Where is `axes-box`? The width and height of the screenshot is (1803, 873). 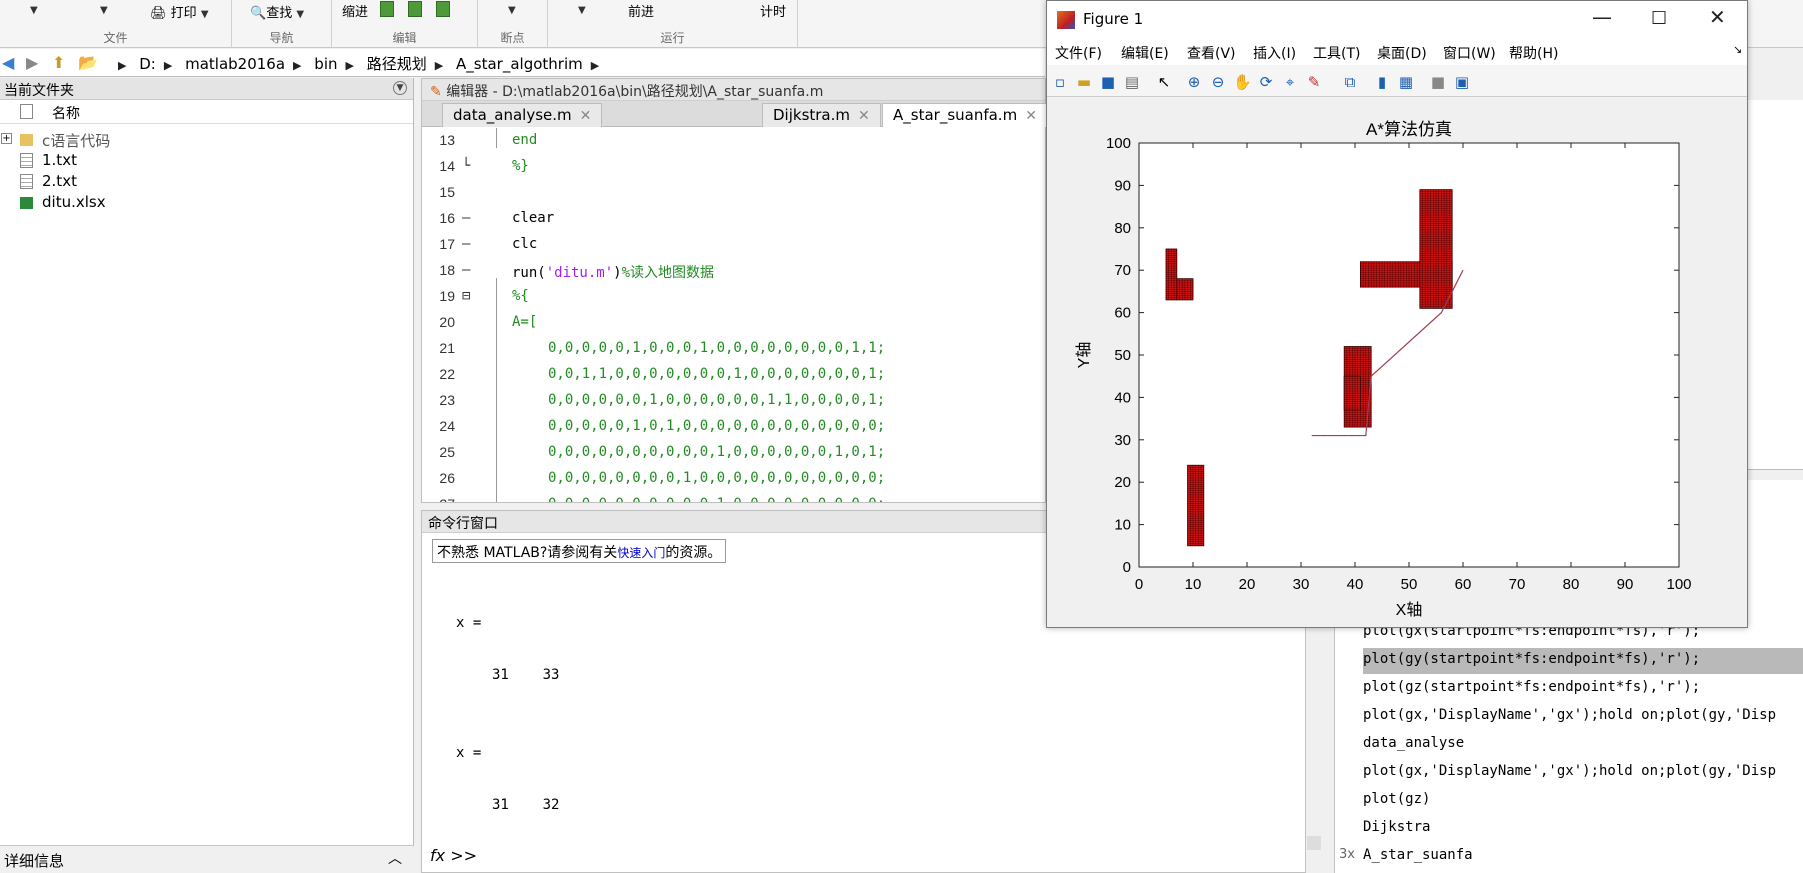 axes-box is located at coordinates (1409, 355).